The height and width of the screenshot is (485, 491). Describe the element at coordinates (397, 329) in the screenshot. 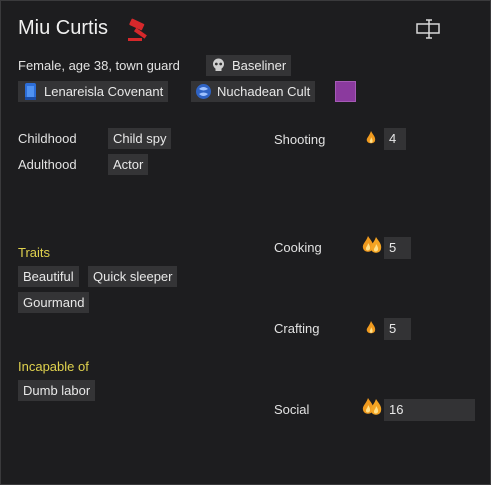

I see `skill-level-crafting: 5` at that location.